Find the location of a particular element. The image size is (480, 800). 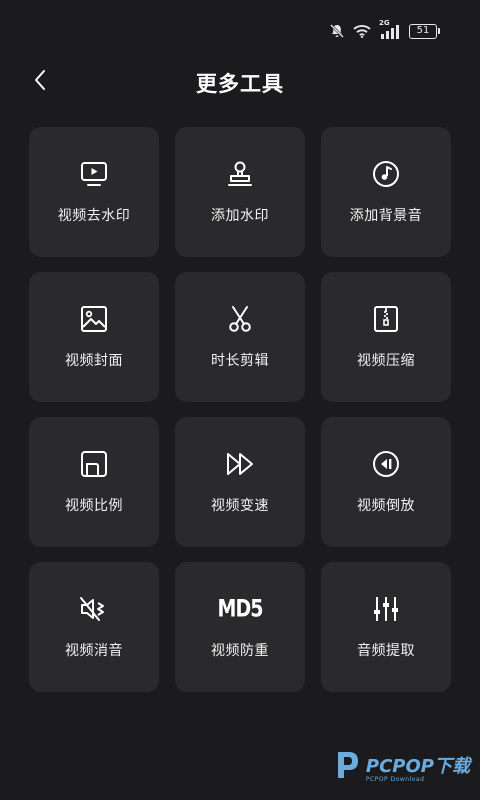

status-bar: 2G 51 is located at coordinates (240, 30).